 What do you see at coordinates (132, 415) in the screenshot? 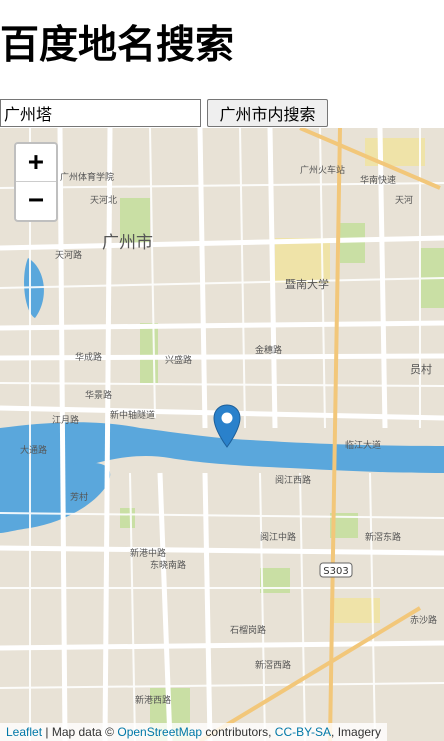
I see `place-label: 新中轴隧道` at bounding box center [132, 415].